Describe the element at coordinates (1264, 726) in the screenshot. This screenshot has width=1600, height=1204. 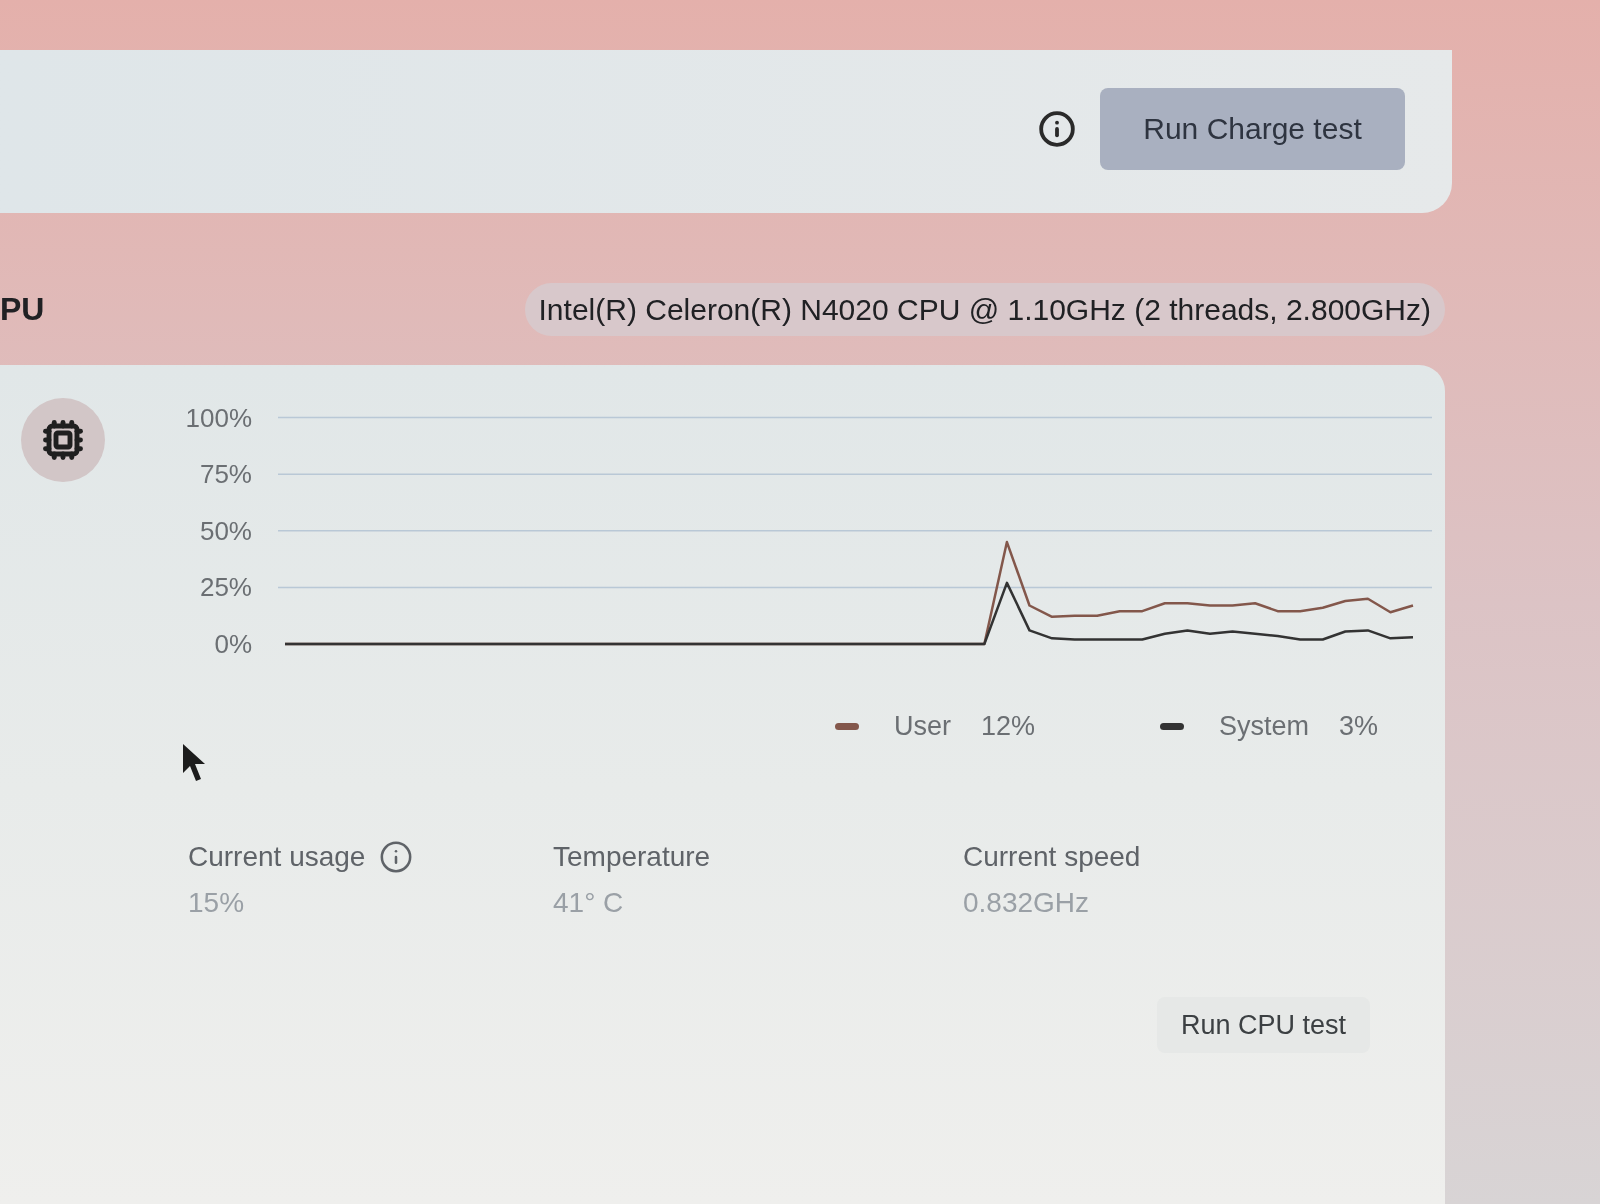
I see `legend-label: System` at that location.